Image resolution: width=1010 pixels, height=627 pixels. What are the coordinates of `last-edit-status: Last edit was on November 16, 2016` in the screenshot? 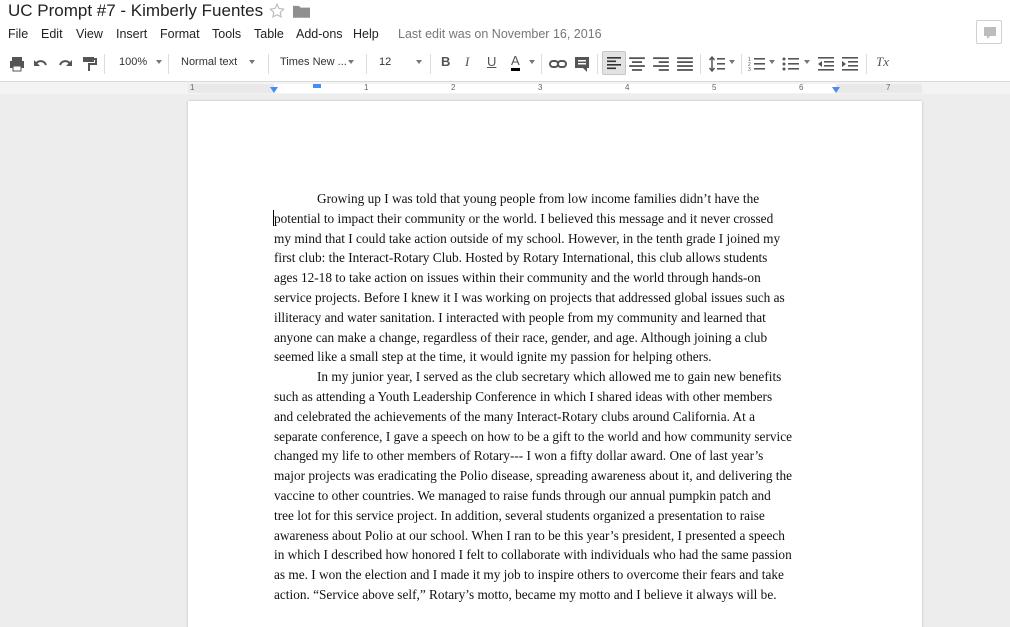 It's located at (500, 34).